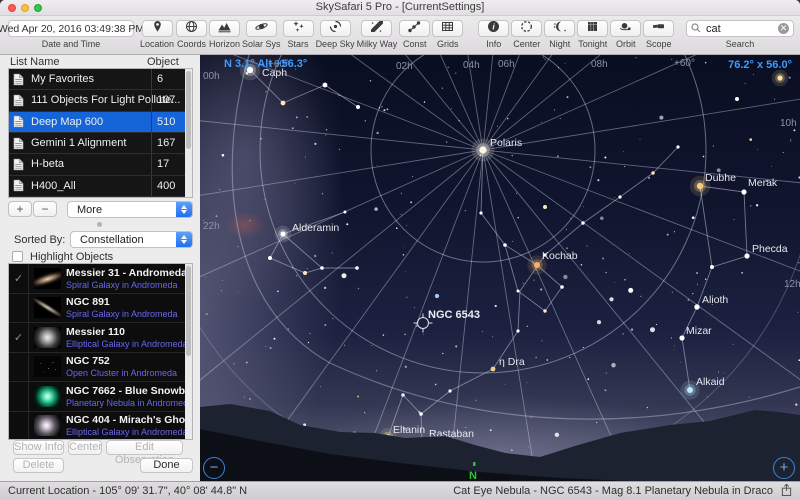  What do you see at coordinates (699, 331) in the screenshot?
I see `star-label: Mizar` at bounding box center [699, 331].